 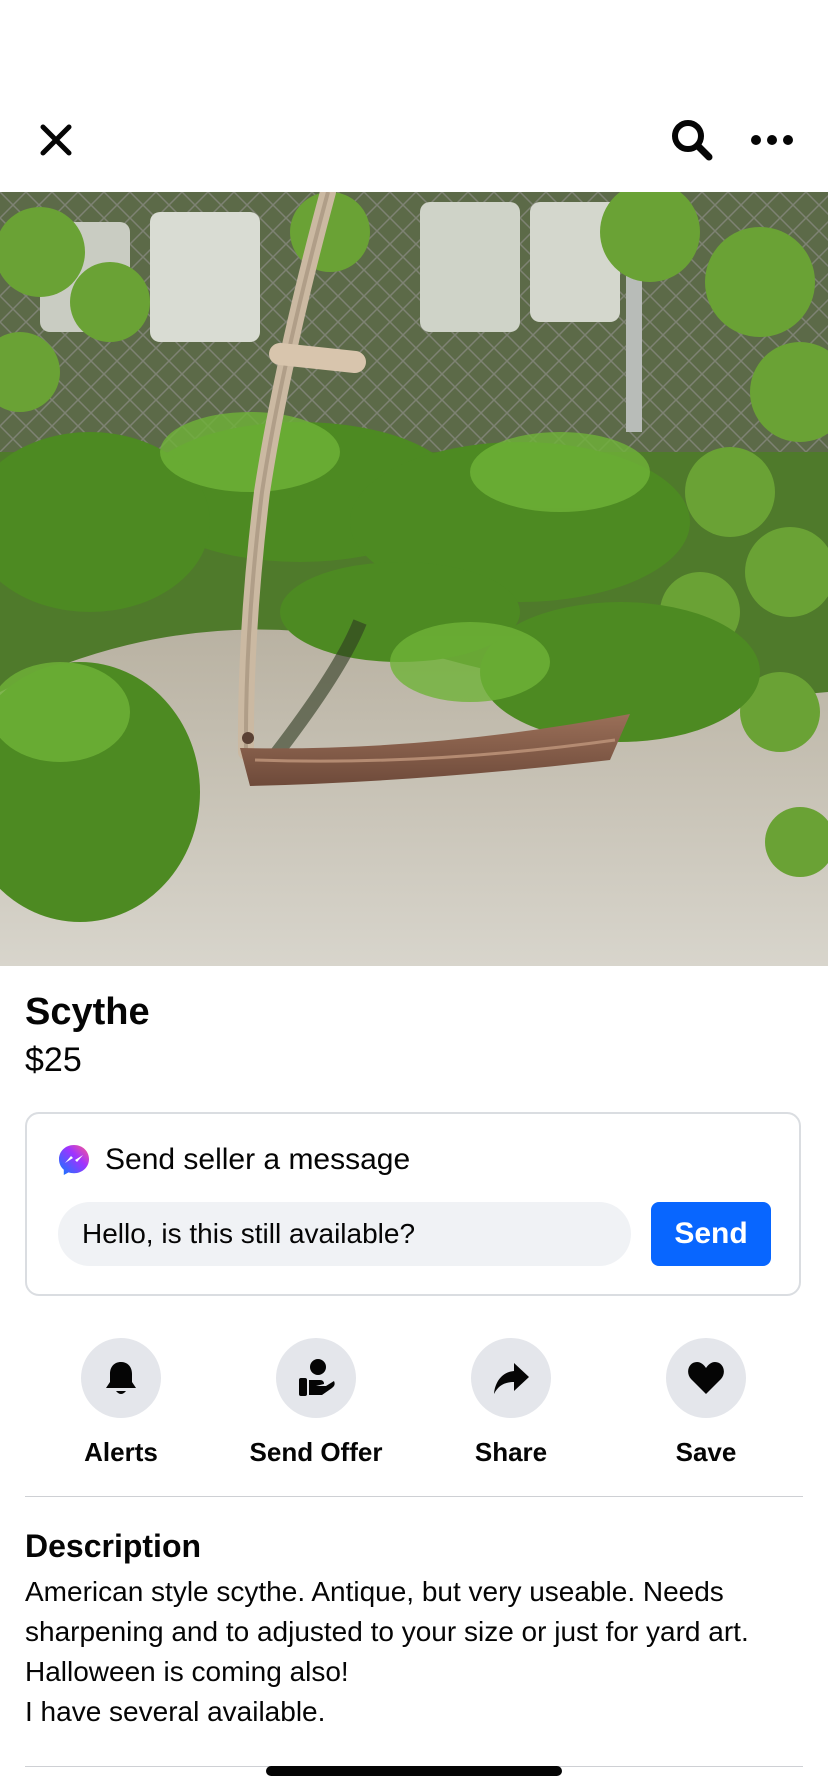 I want to click on action-bar: Alerts Send Offer Share Save, so click(x=414, y=1403).